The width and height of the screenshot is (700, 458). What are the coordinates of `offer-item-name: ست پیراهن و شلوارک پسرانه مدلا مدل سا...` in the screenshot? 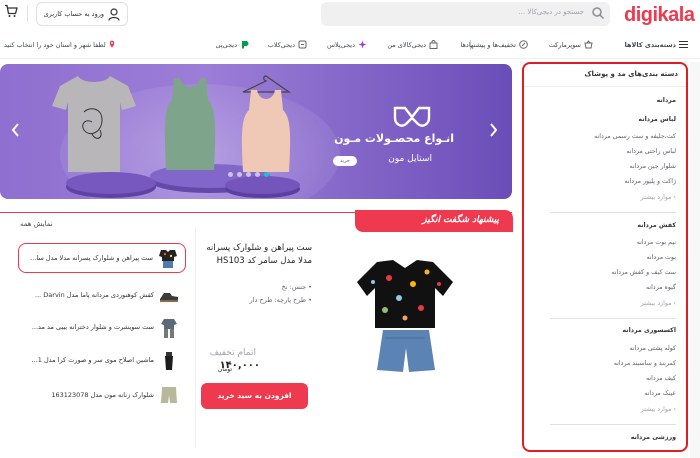 It's located at (91, 258).